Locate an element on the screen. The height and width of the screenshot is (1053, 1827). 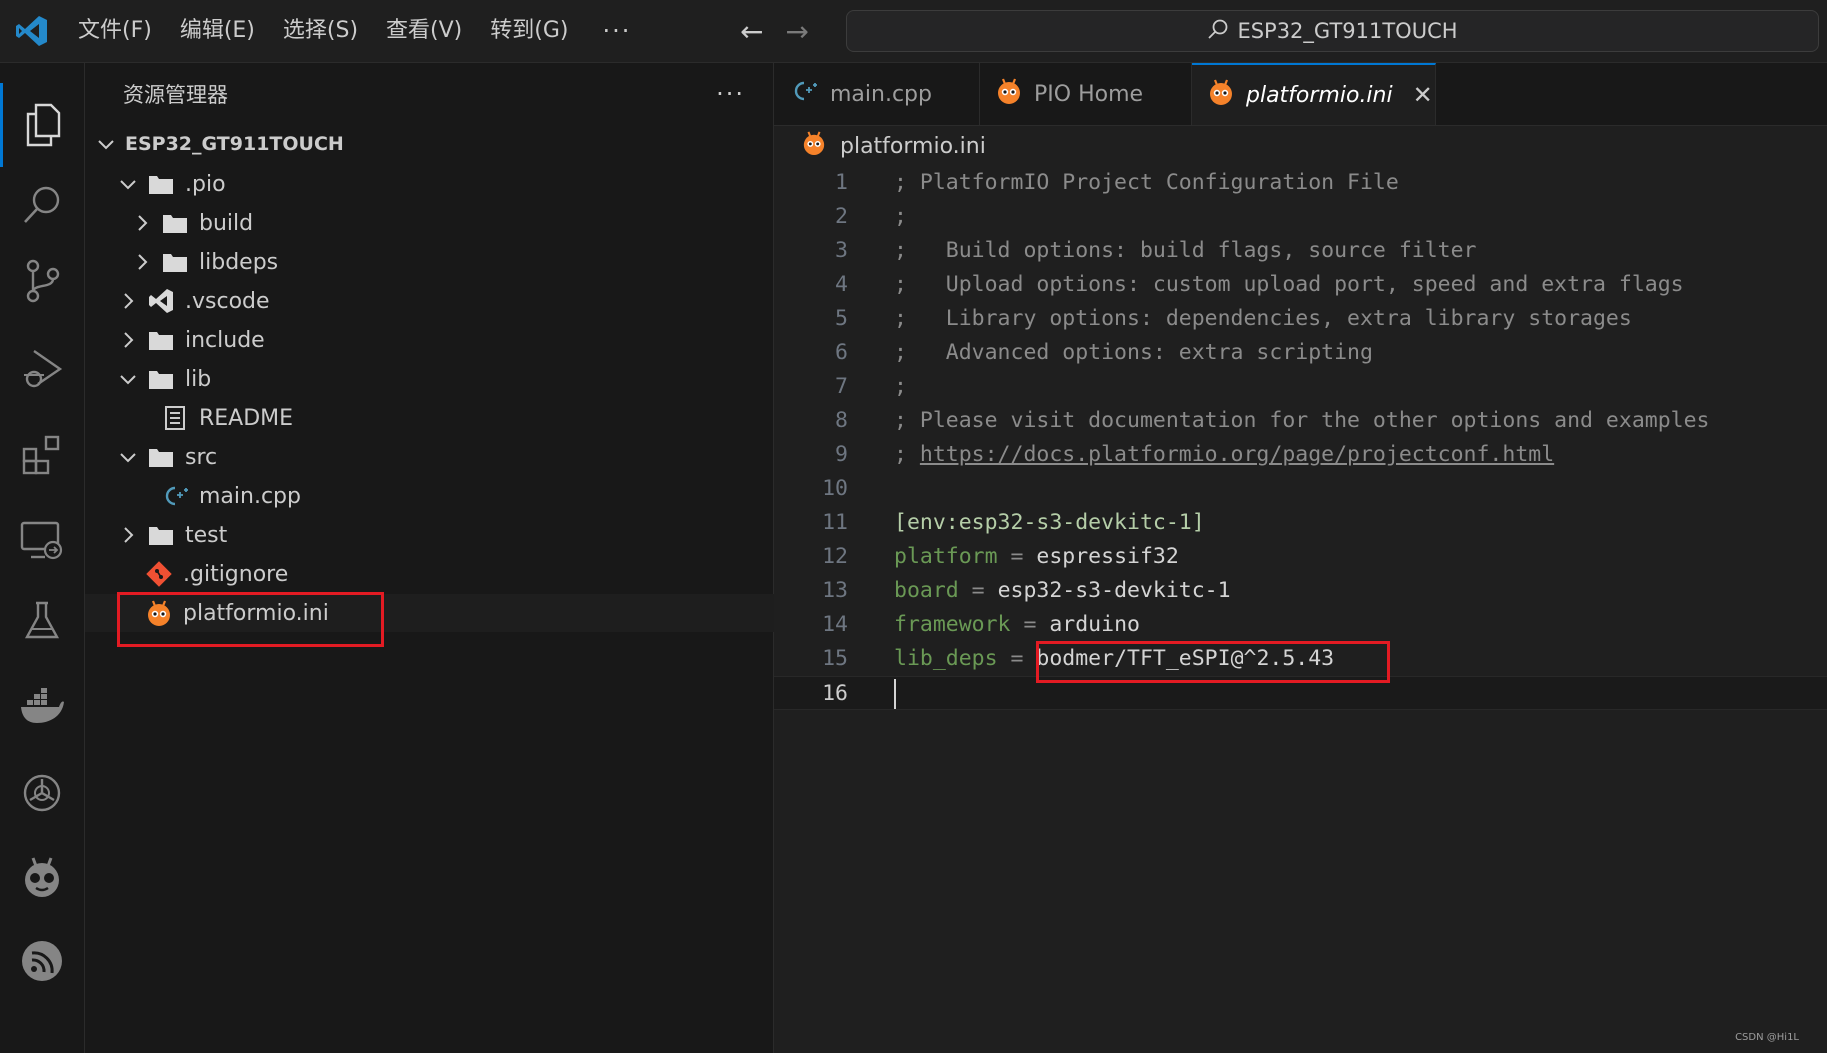
extensions-icon is located at coordinates (42, 455).